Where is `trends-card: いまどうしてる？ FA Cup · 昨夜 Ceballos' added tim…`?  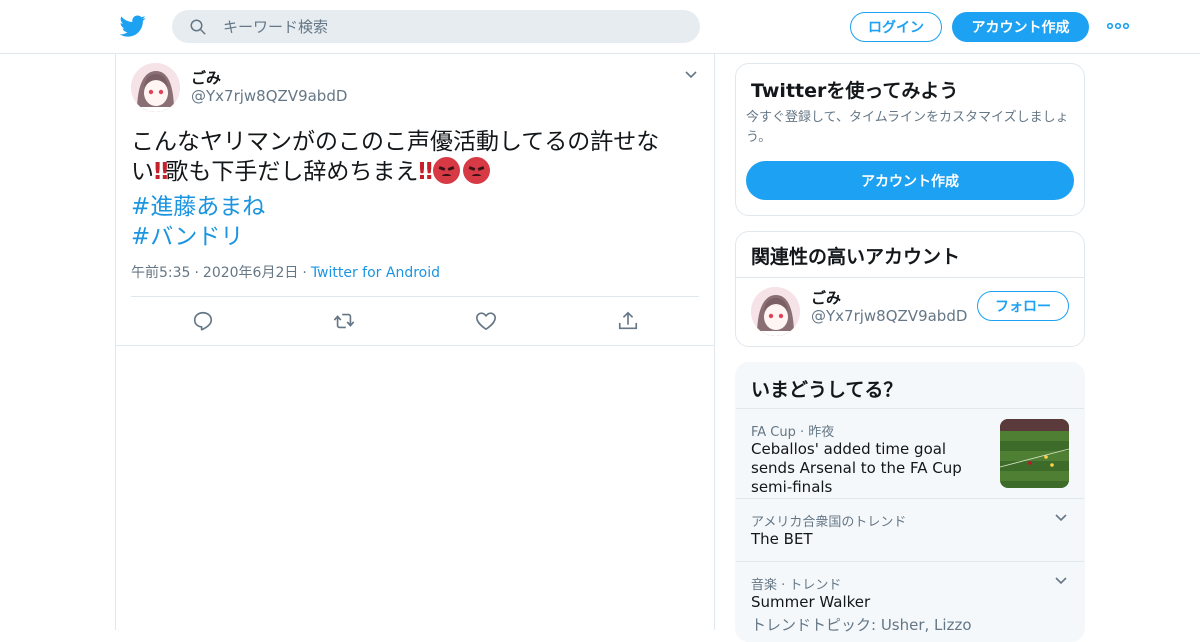
trends-card: いまどうしてる？ FA Cup · 昨夜 Ceballos' added tim… is located at coordinates (910, 502).